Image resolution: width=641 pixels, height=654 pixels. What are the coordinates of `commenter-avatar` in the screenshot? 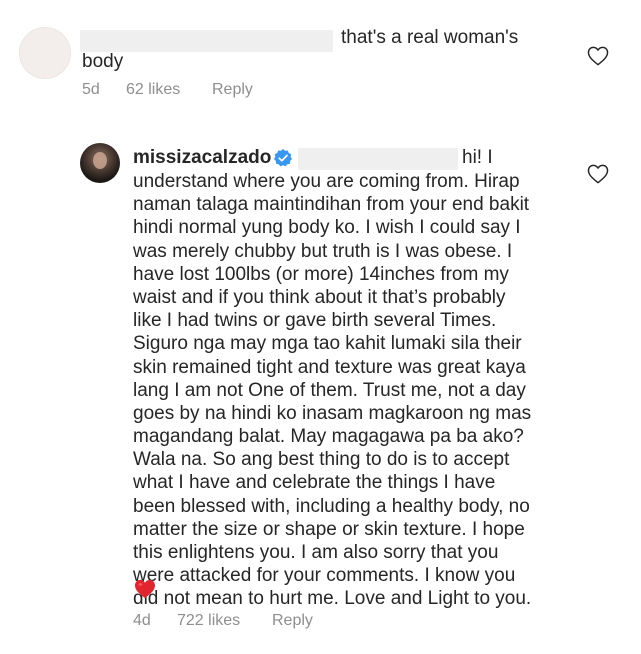 It's located at (45, 53).